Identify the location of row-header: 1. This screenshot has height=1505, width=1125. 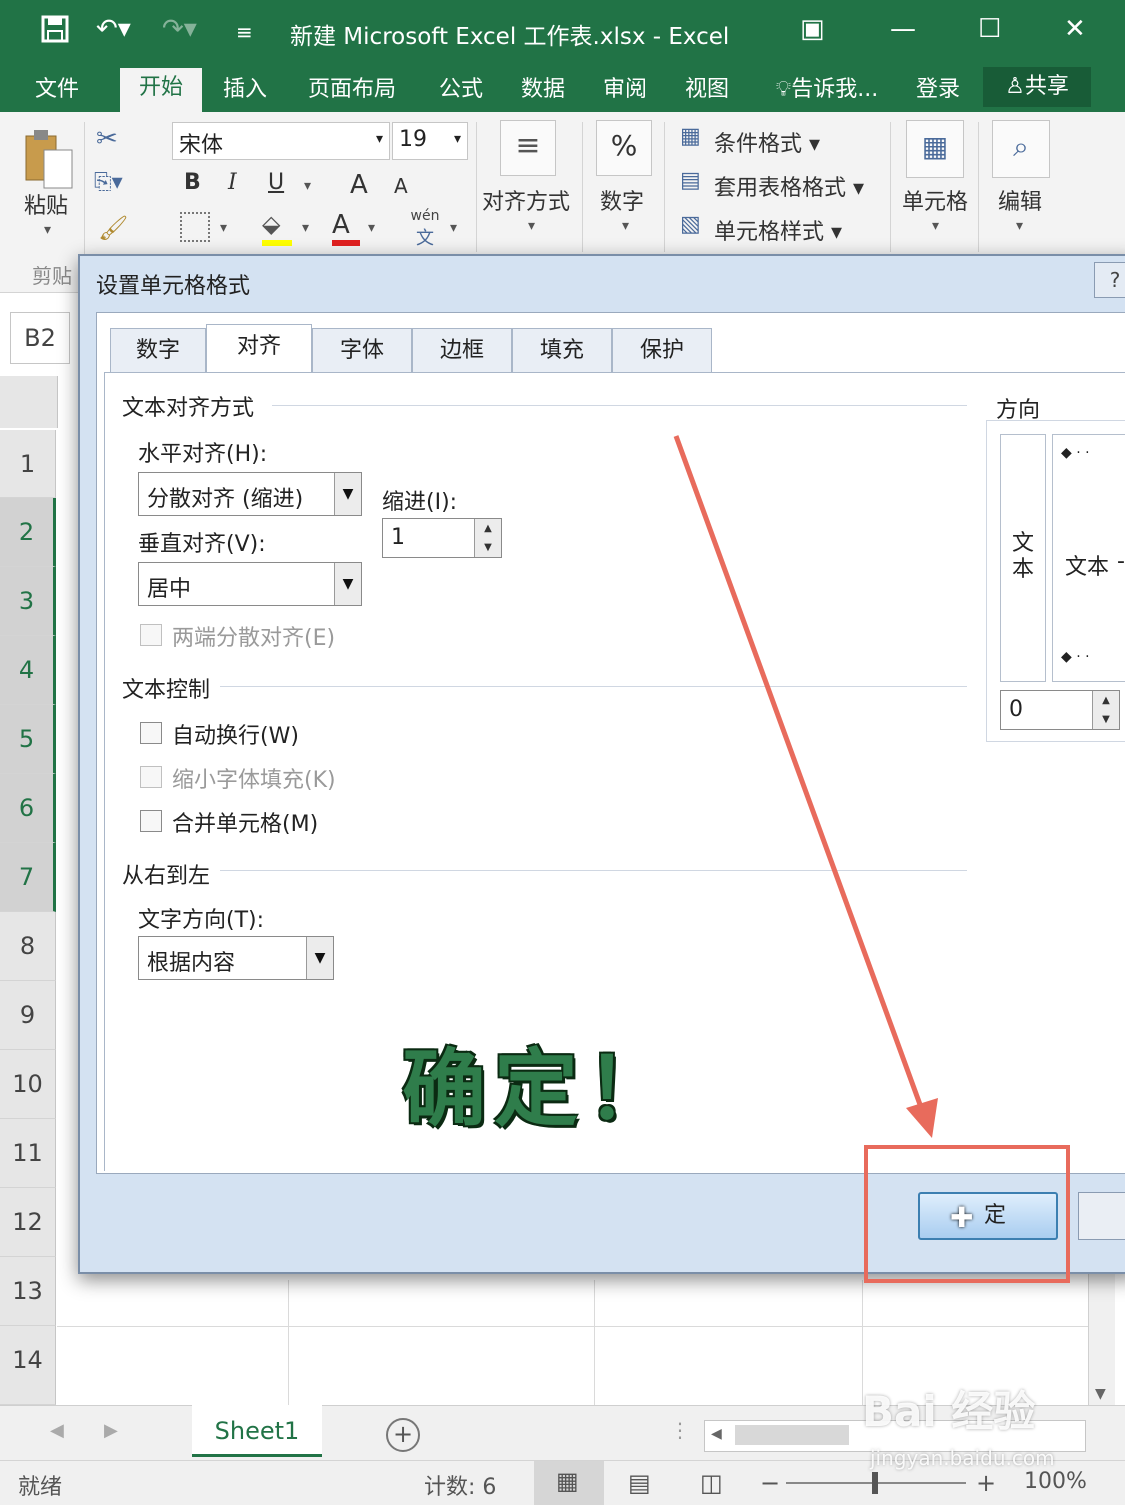
(28, 464).